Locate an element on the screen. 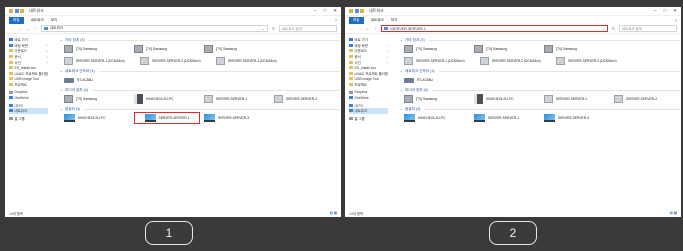  group-divider is located at coordinates (559, 71).